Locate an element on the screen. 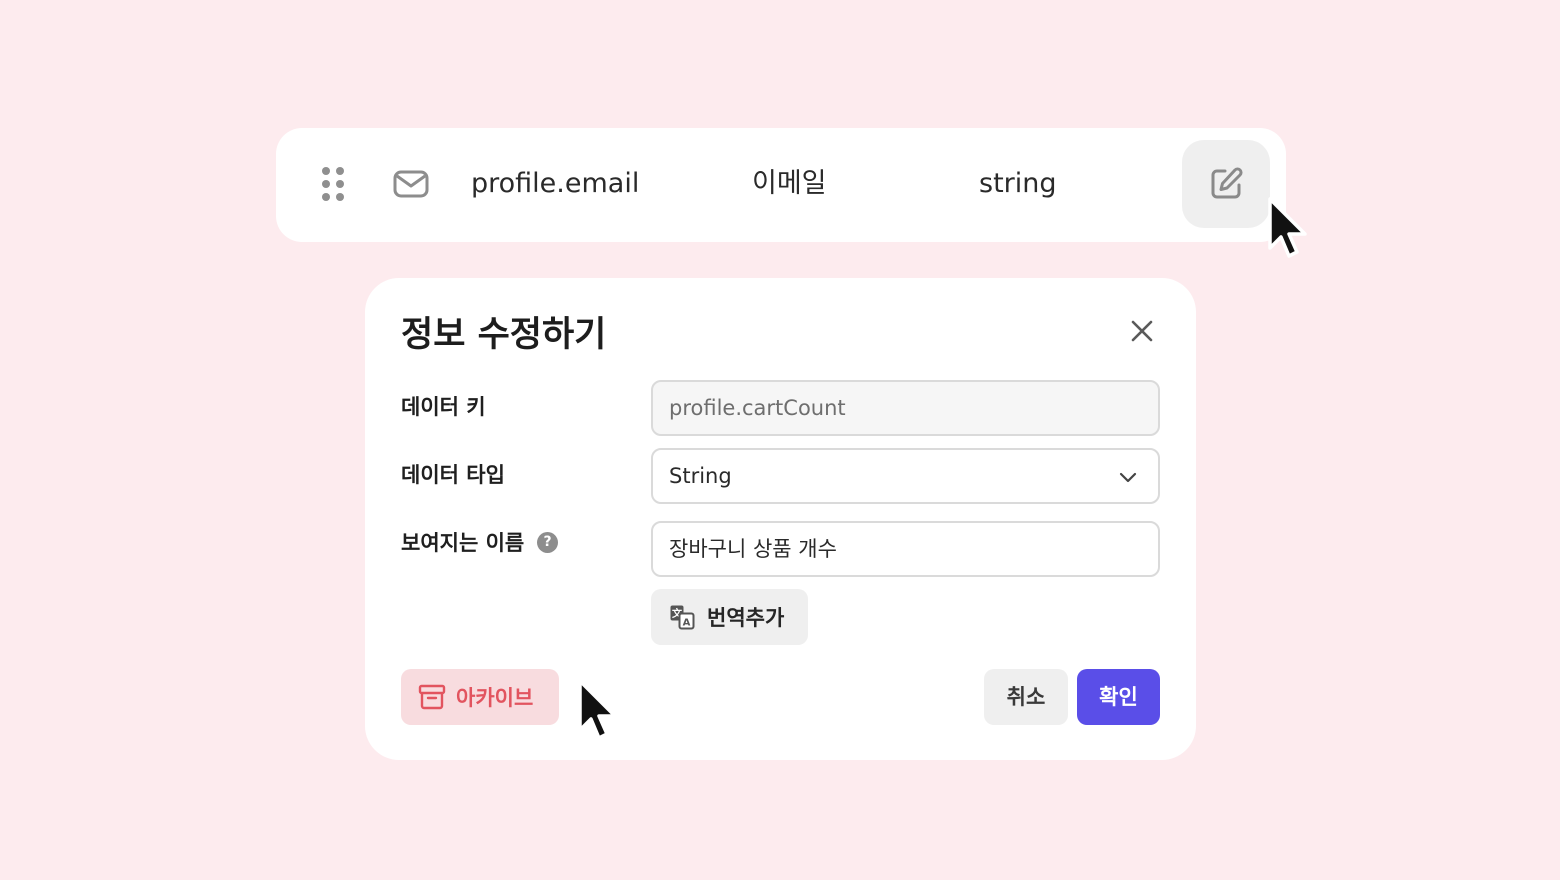 Image resolution: width=1560 pixels, height=880 pixels. data-type-select: String is located at coordinates (905, 476).